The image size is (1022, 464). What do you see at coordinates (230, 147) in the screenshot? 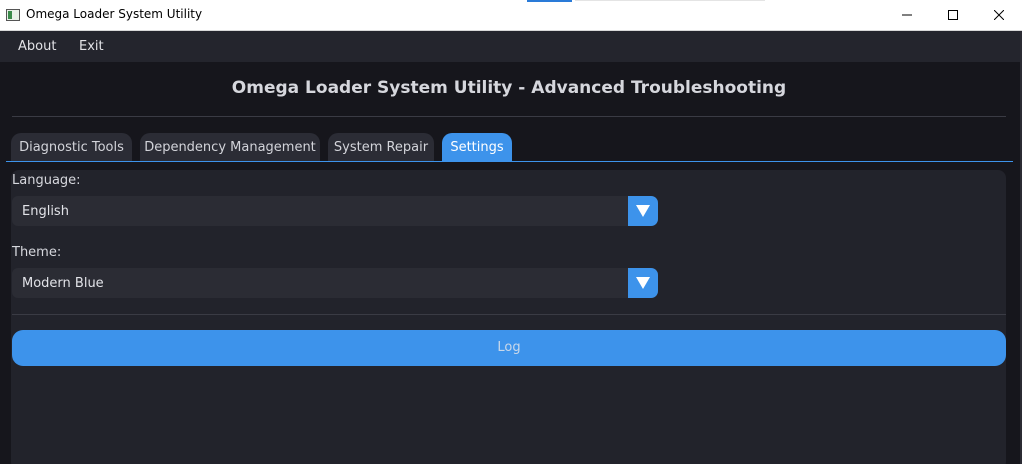
I see `tab-dependency-management: Dependency Management` at bounding box center [230, 147].